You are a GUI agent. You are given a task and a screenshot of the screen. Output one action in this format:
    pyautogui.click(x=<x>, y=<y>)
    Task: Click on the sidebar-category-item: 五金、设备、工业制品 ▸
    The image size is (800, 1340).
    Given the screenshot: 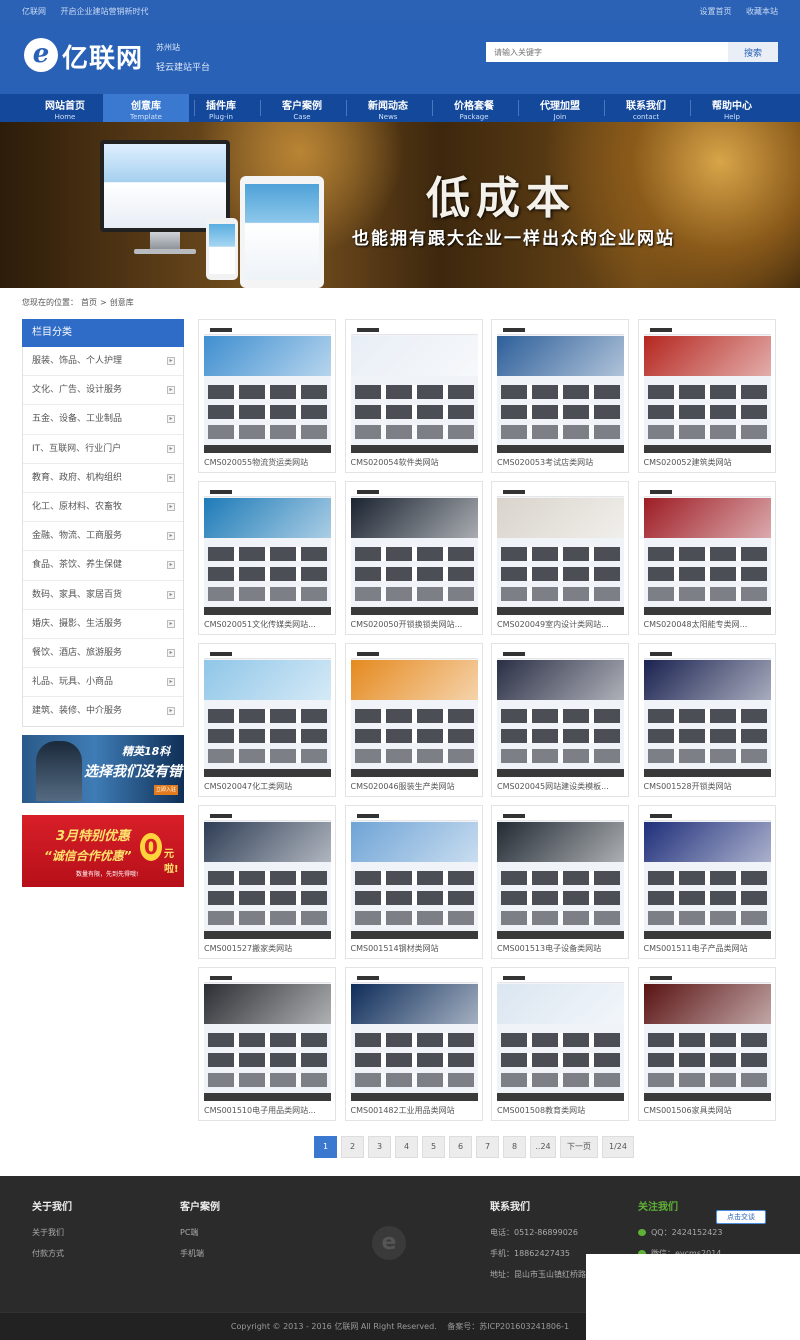 What is the action you would take?
    pyautogui.click(x=103, y=420)
    